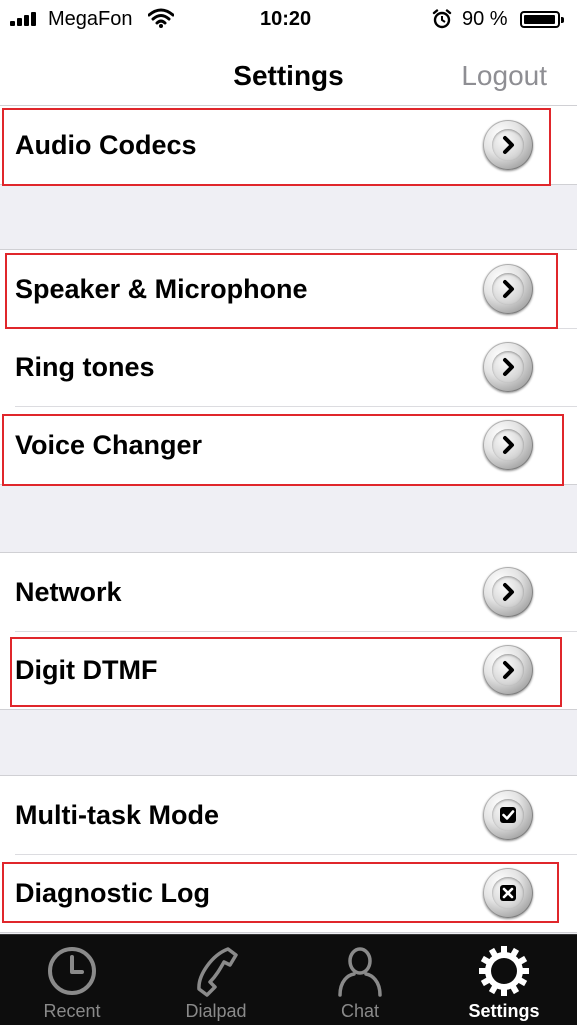  I want to click on tab-recent: Recent, so click(72, 980).